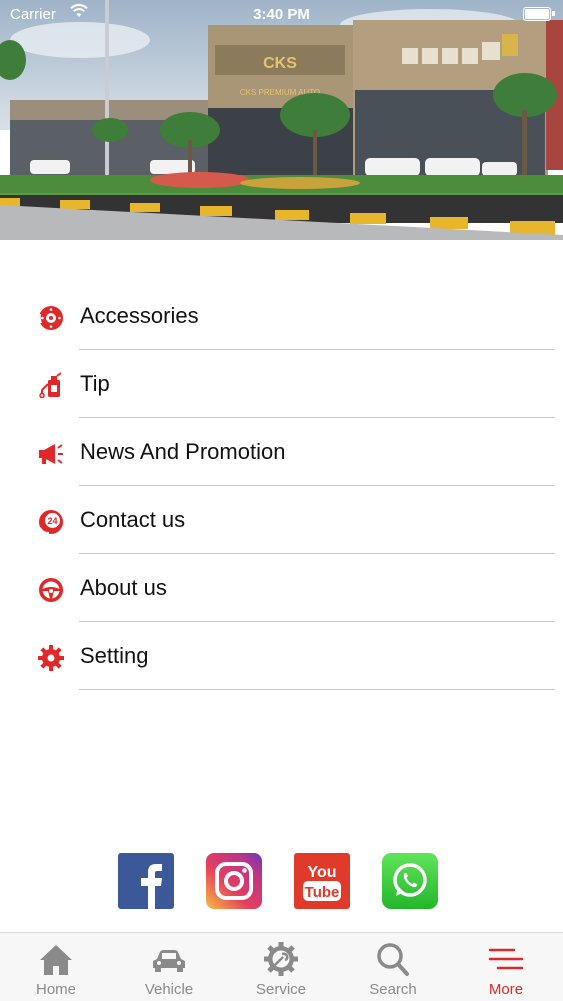 The width and height of the screenshot is (563, 1001). Describe the element at coordinates (281, 316) in the screenshot. I see `menu-item-accessories: Accessories` at that location.